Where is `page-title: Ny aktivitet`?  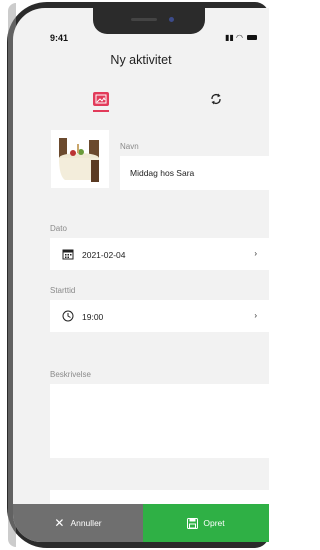 page-title: Ny aktivitet is located at coordinates (141, 60).